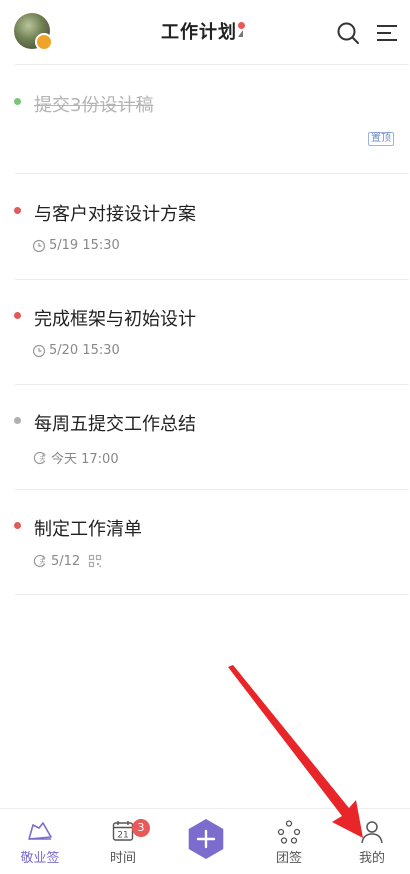 The image size is (410, 874). I want to click on title-red-dot-icon, so click(241, 25).